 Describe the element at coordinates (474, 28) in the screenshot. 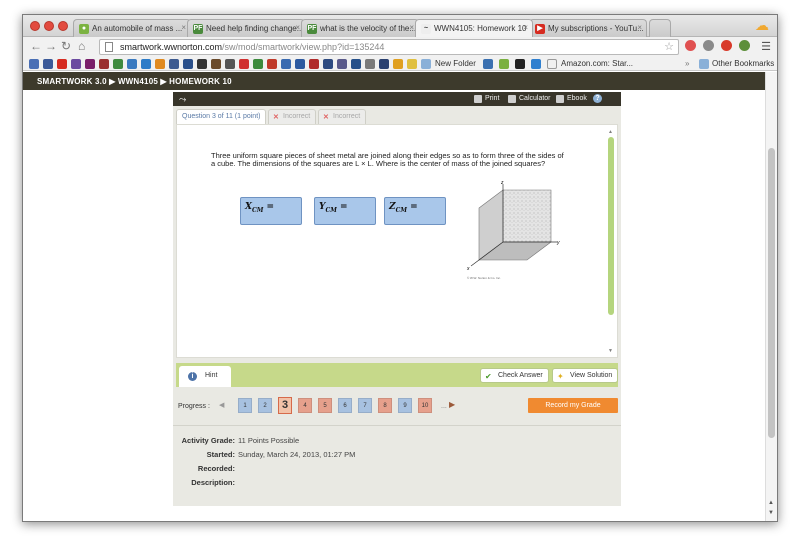

I see `browser-tab-4-active: ~ WWN4105: Homework 10 ×` at that location.